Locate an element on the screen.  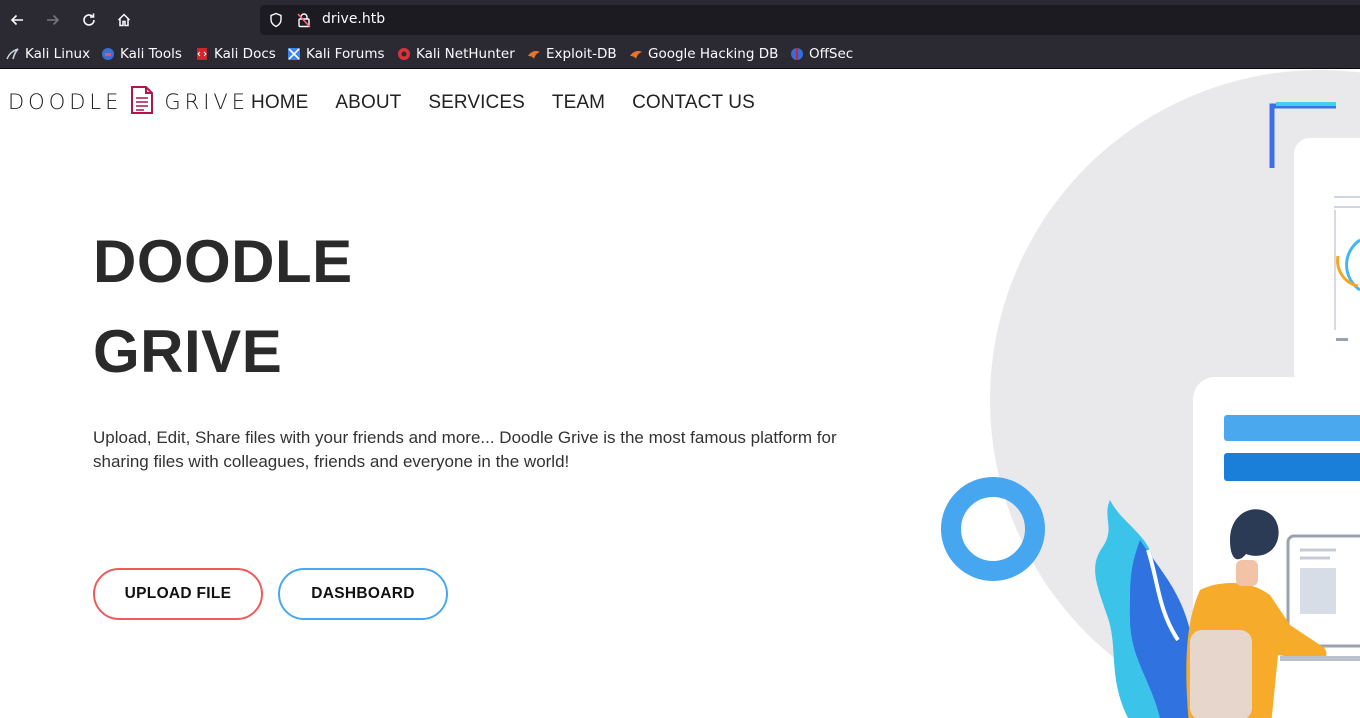
desk is located at coordinates (1320, 658).